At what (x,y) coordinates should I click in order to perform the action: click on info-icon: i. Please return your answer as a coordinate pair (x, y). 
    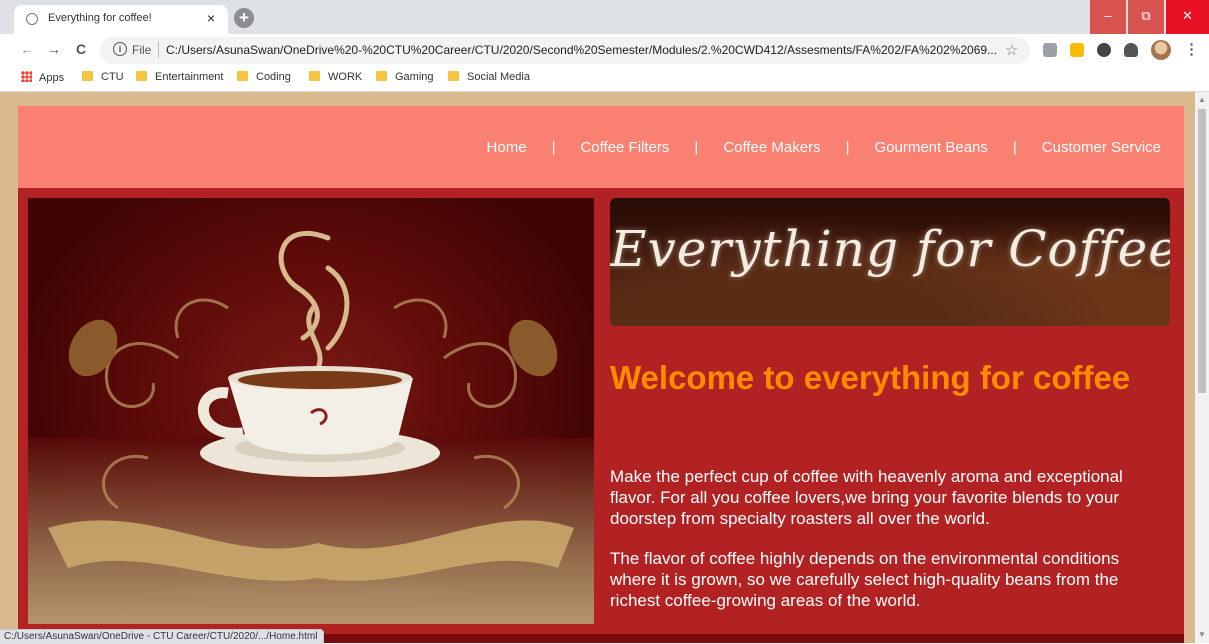
    Looking at the image, I should click on (120, 49).